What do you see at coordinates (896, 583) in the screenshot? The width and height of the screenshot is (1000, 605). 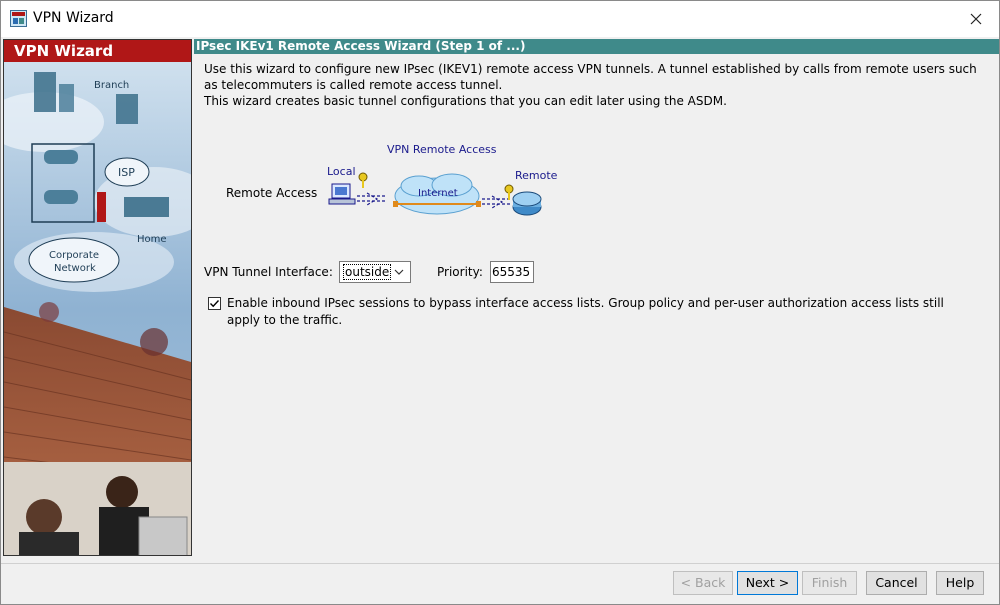 I see `cancel-button: Cancel` at bounding box center [896, 583].